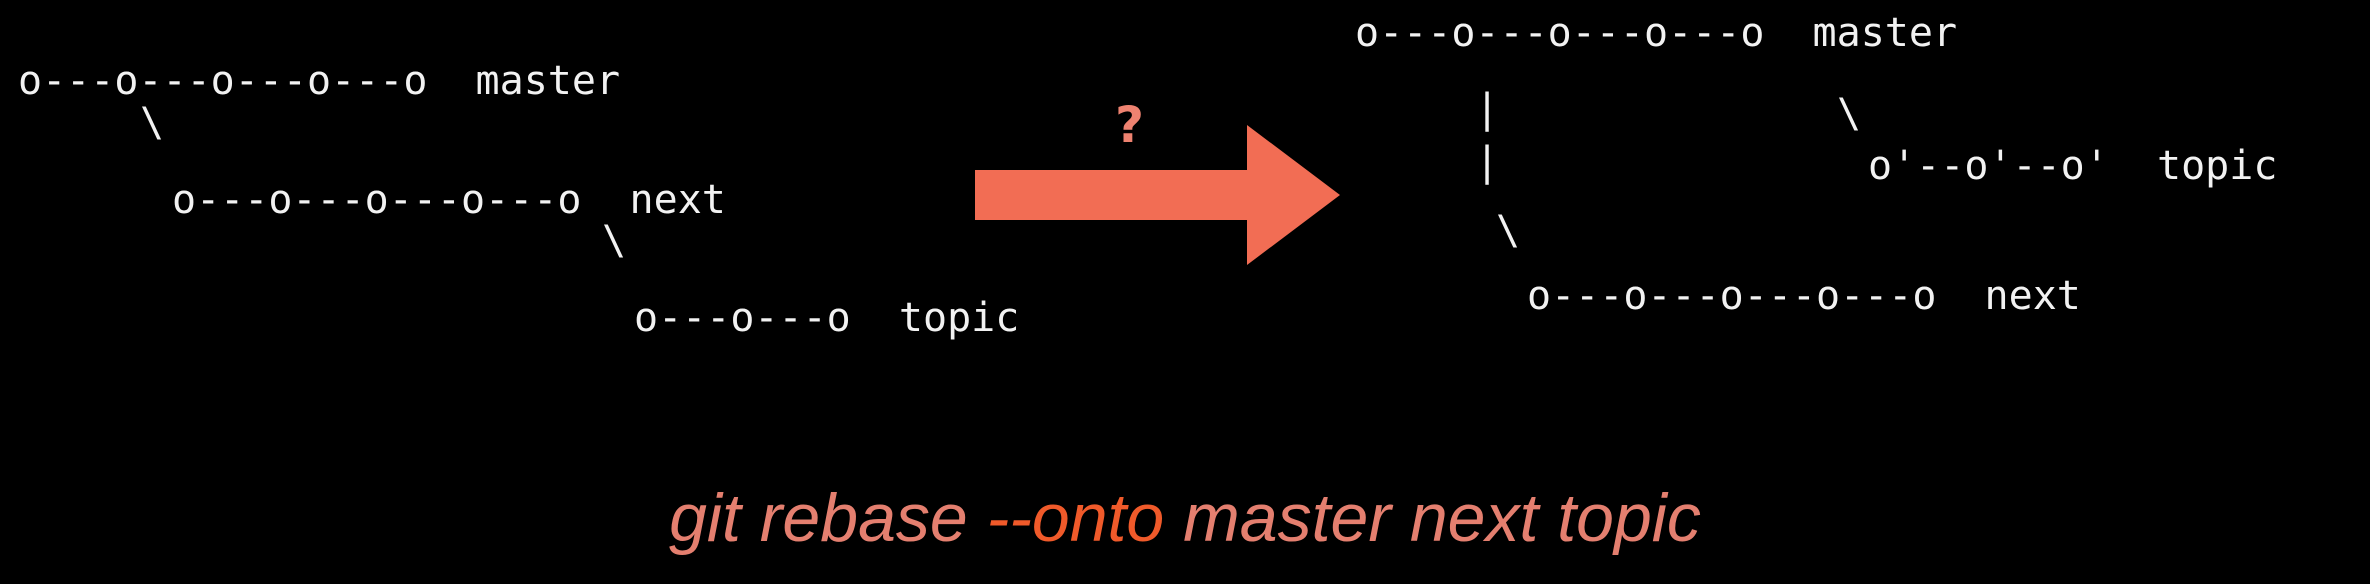  Describe the element at coordinates (828, 518) in the screenshot. I see `command-prefix: git rebase` at that location.